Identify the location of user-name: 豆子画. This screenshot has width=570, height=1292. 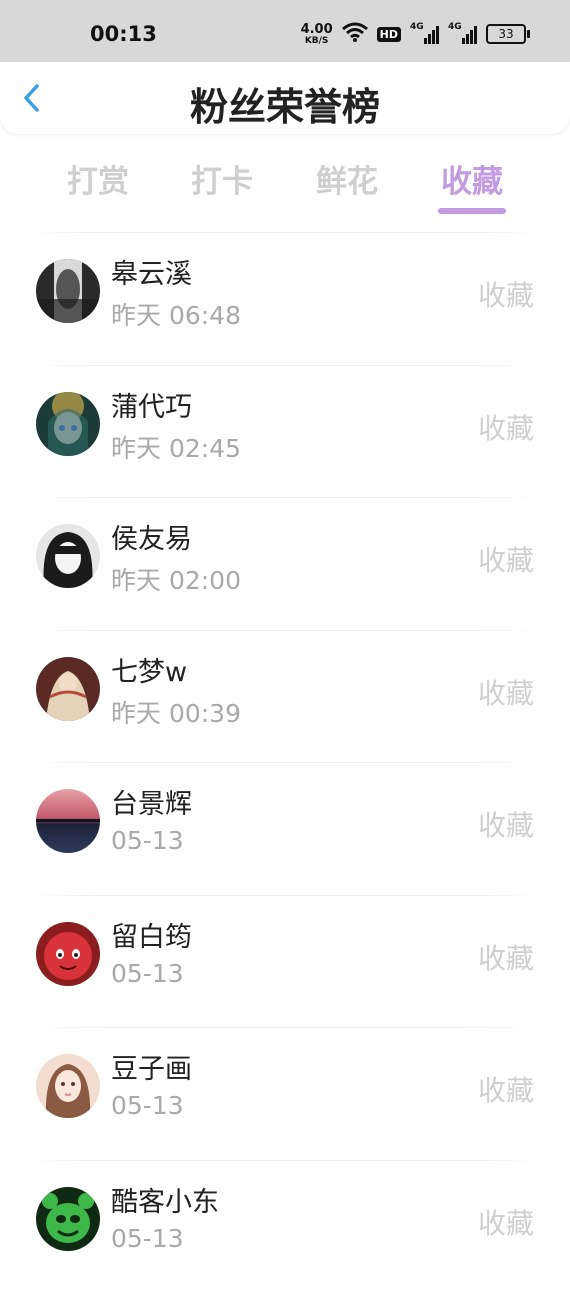
(151, 1066).